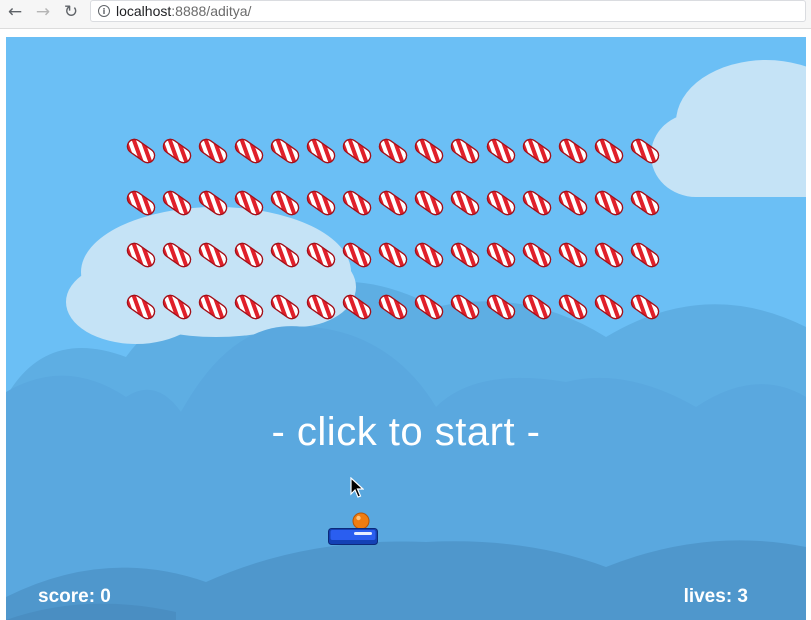 The image size is (811, 620). I want to click on reload-button: ↻, so click(71, 12).